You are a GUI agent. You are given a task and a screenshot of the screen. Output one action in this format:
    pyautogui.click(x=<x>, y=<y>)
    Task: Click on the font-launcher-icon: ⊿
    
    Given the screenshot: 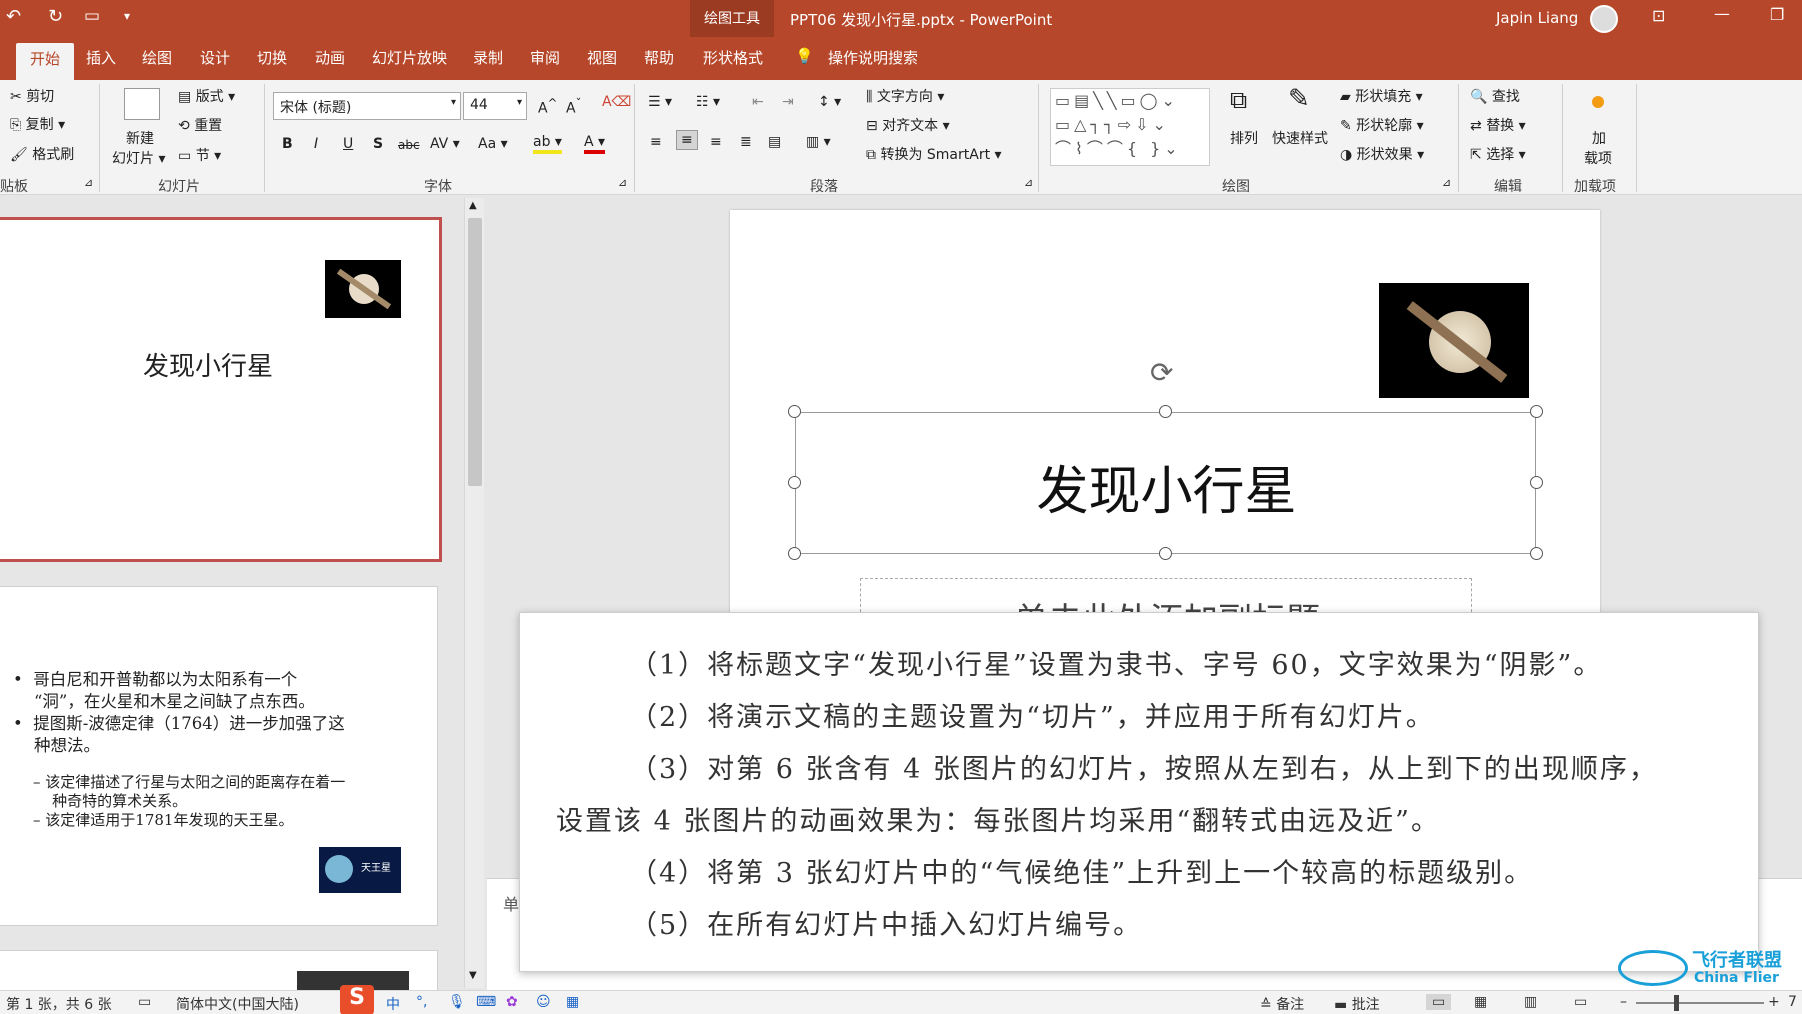 What is the action you would take?
    pyautogui.click(x=622, y=182)
    